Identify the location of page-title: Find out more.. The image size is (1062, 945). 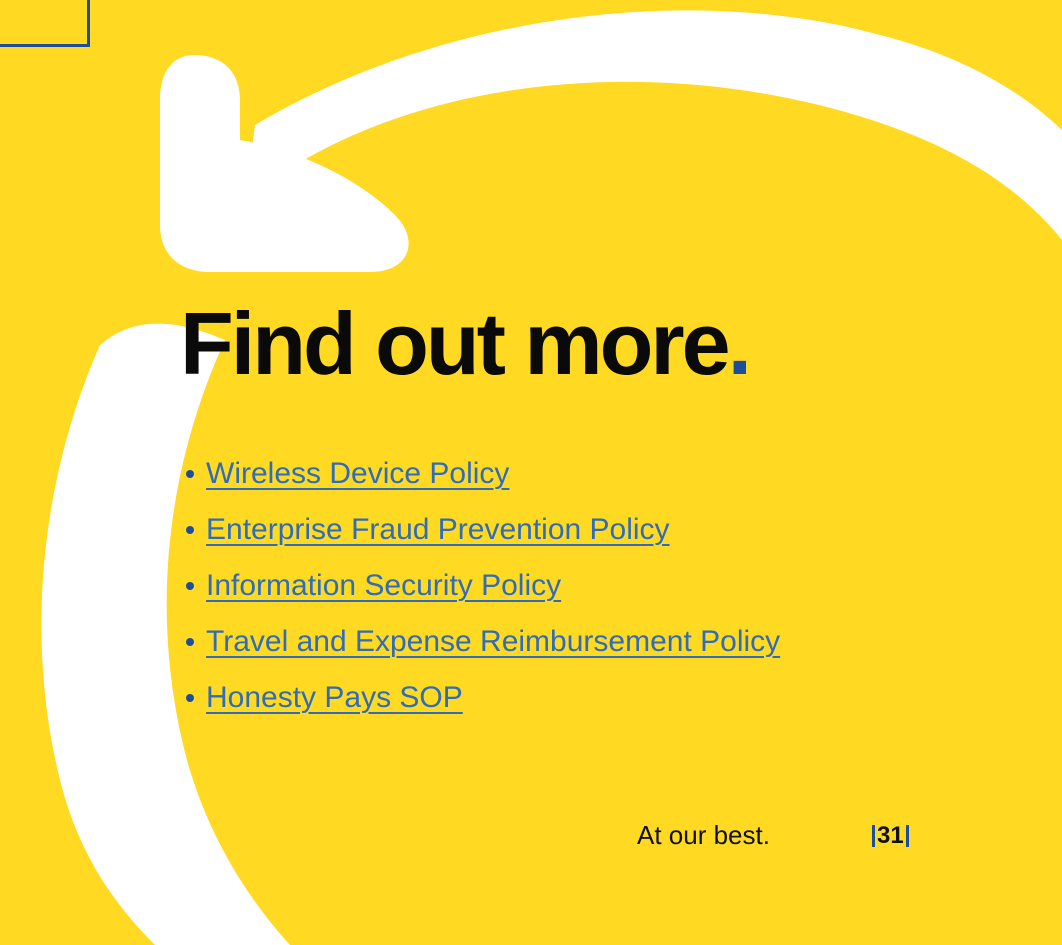
(466, 344).